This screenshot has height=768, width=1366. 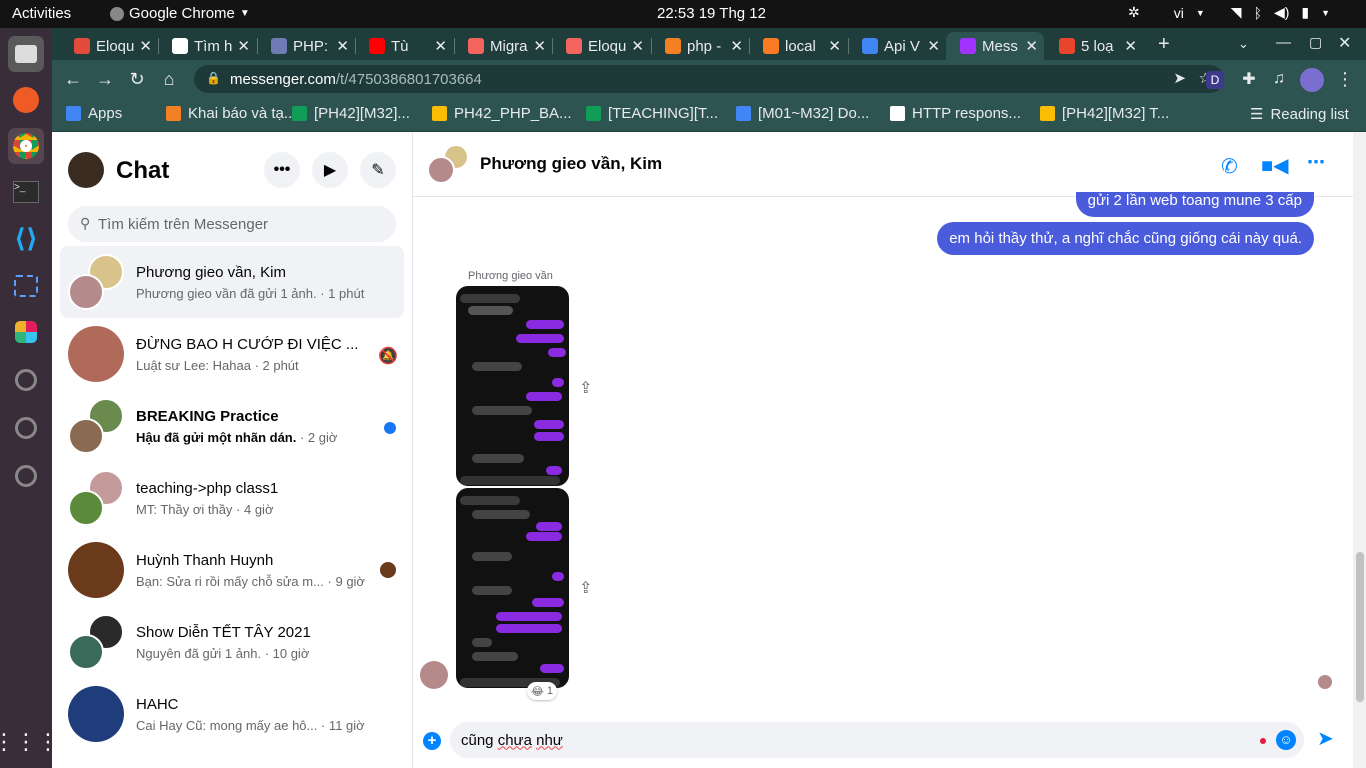 I want to click on add-attachment-button: +, so click(x=432, y=741).